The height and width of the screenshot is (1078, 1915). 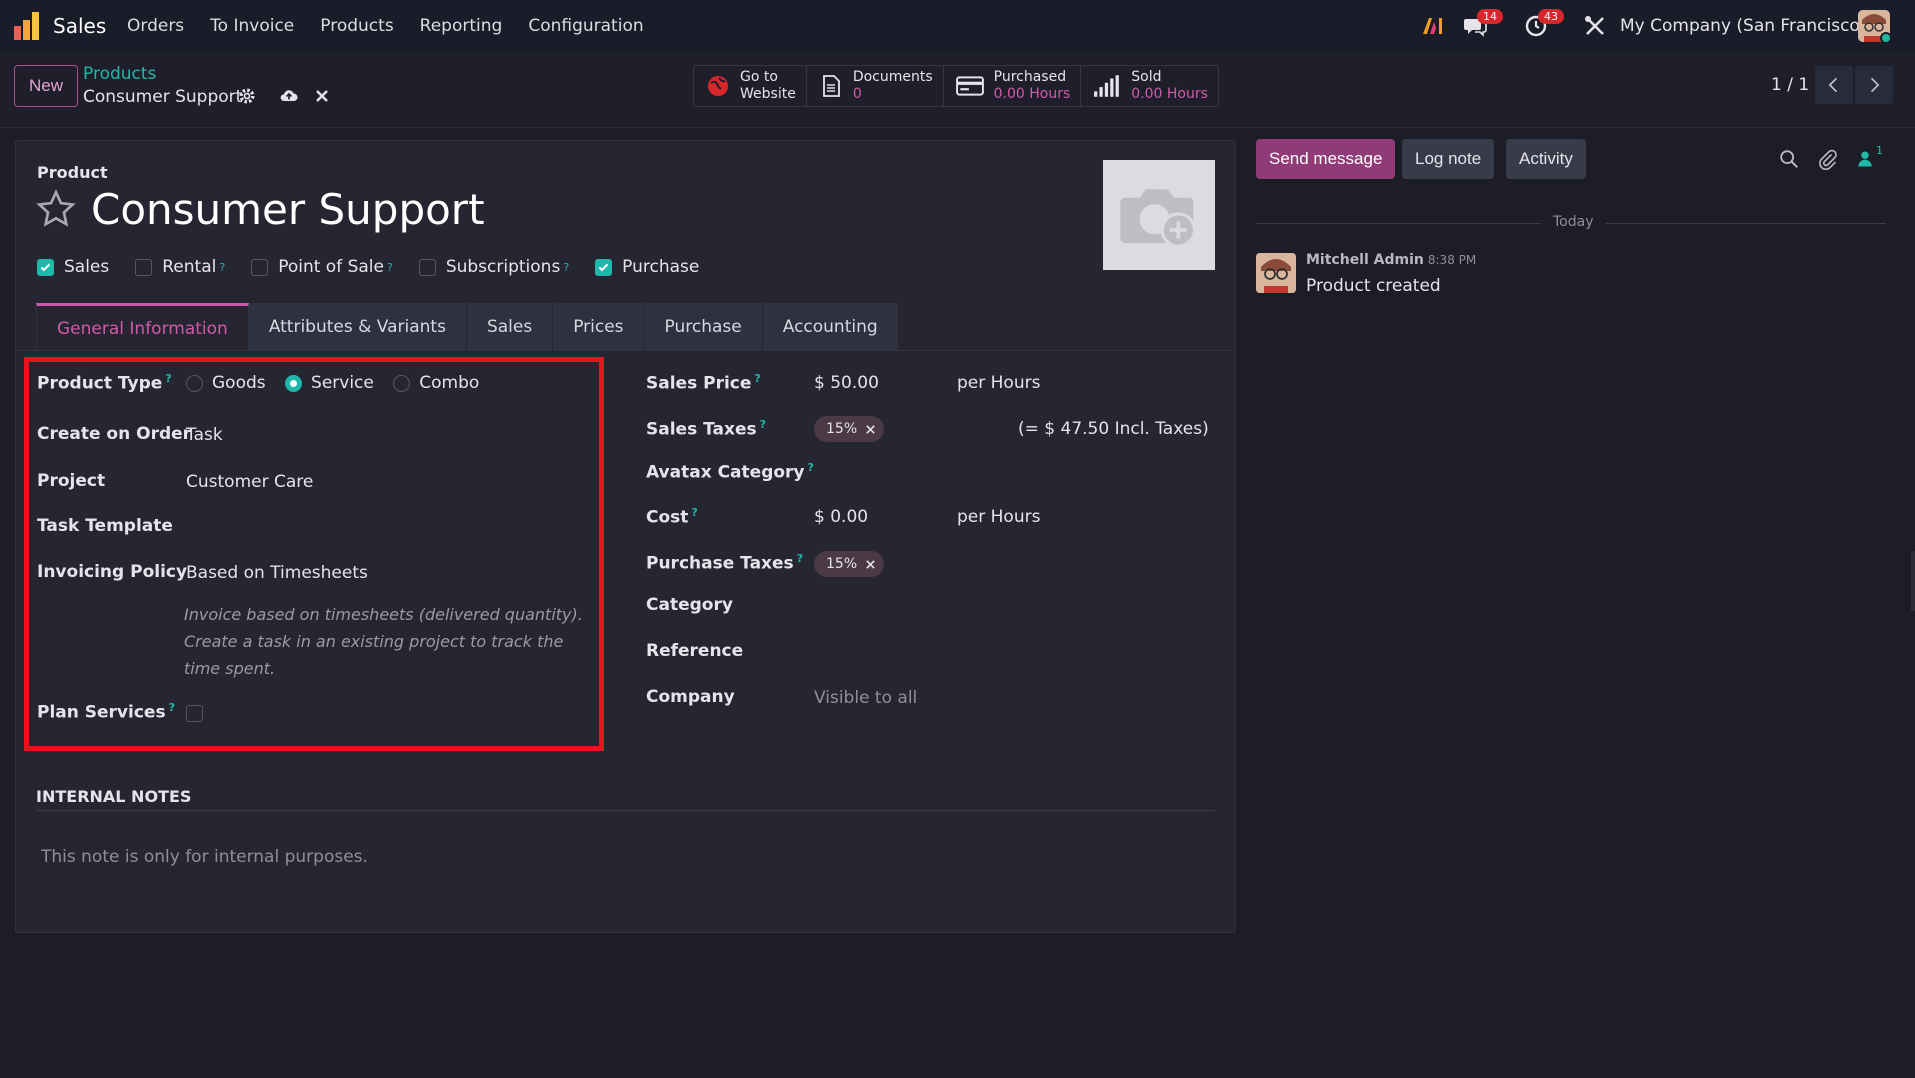 What do you see at coordinates (289, 96) in the screenshot?
I see `cloud-upload-icon` at bounding box center [289, 96].